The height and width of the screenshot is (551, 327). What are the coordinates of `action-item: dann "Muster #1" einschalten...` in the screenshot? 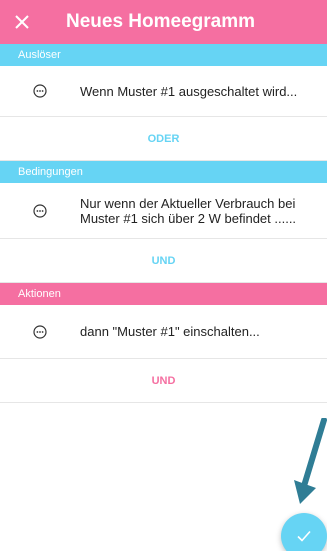 It's located at (163, 332).